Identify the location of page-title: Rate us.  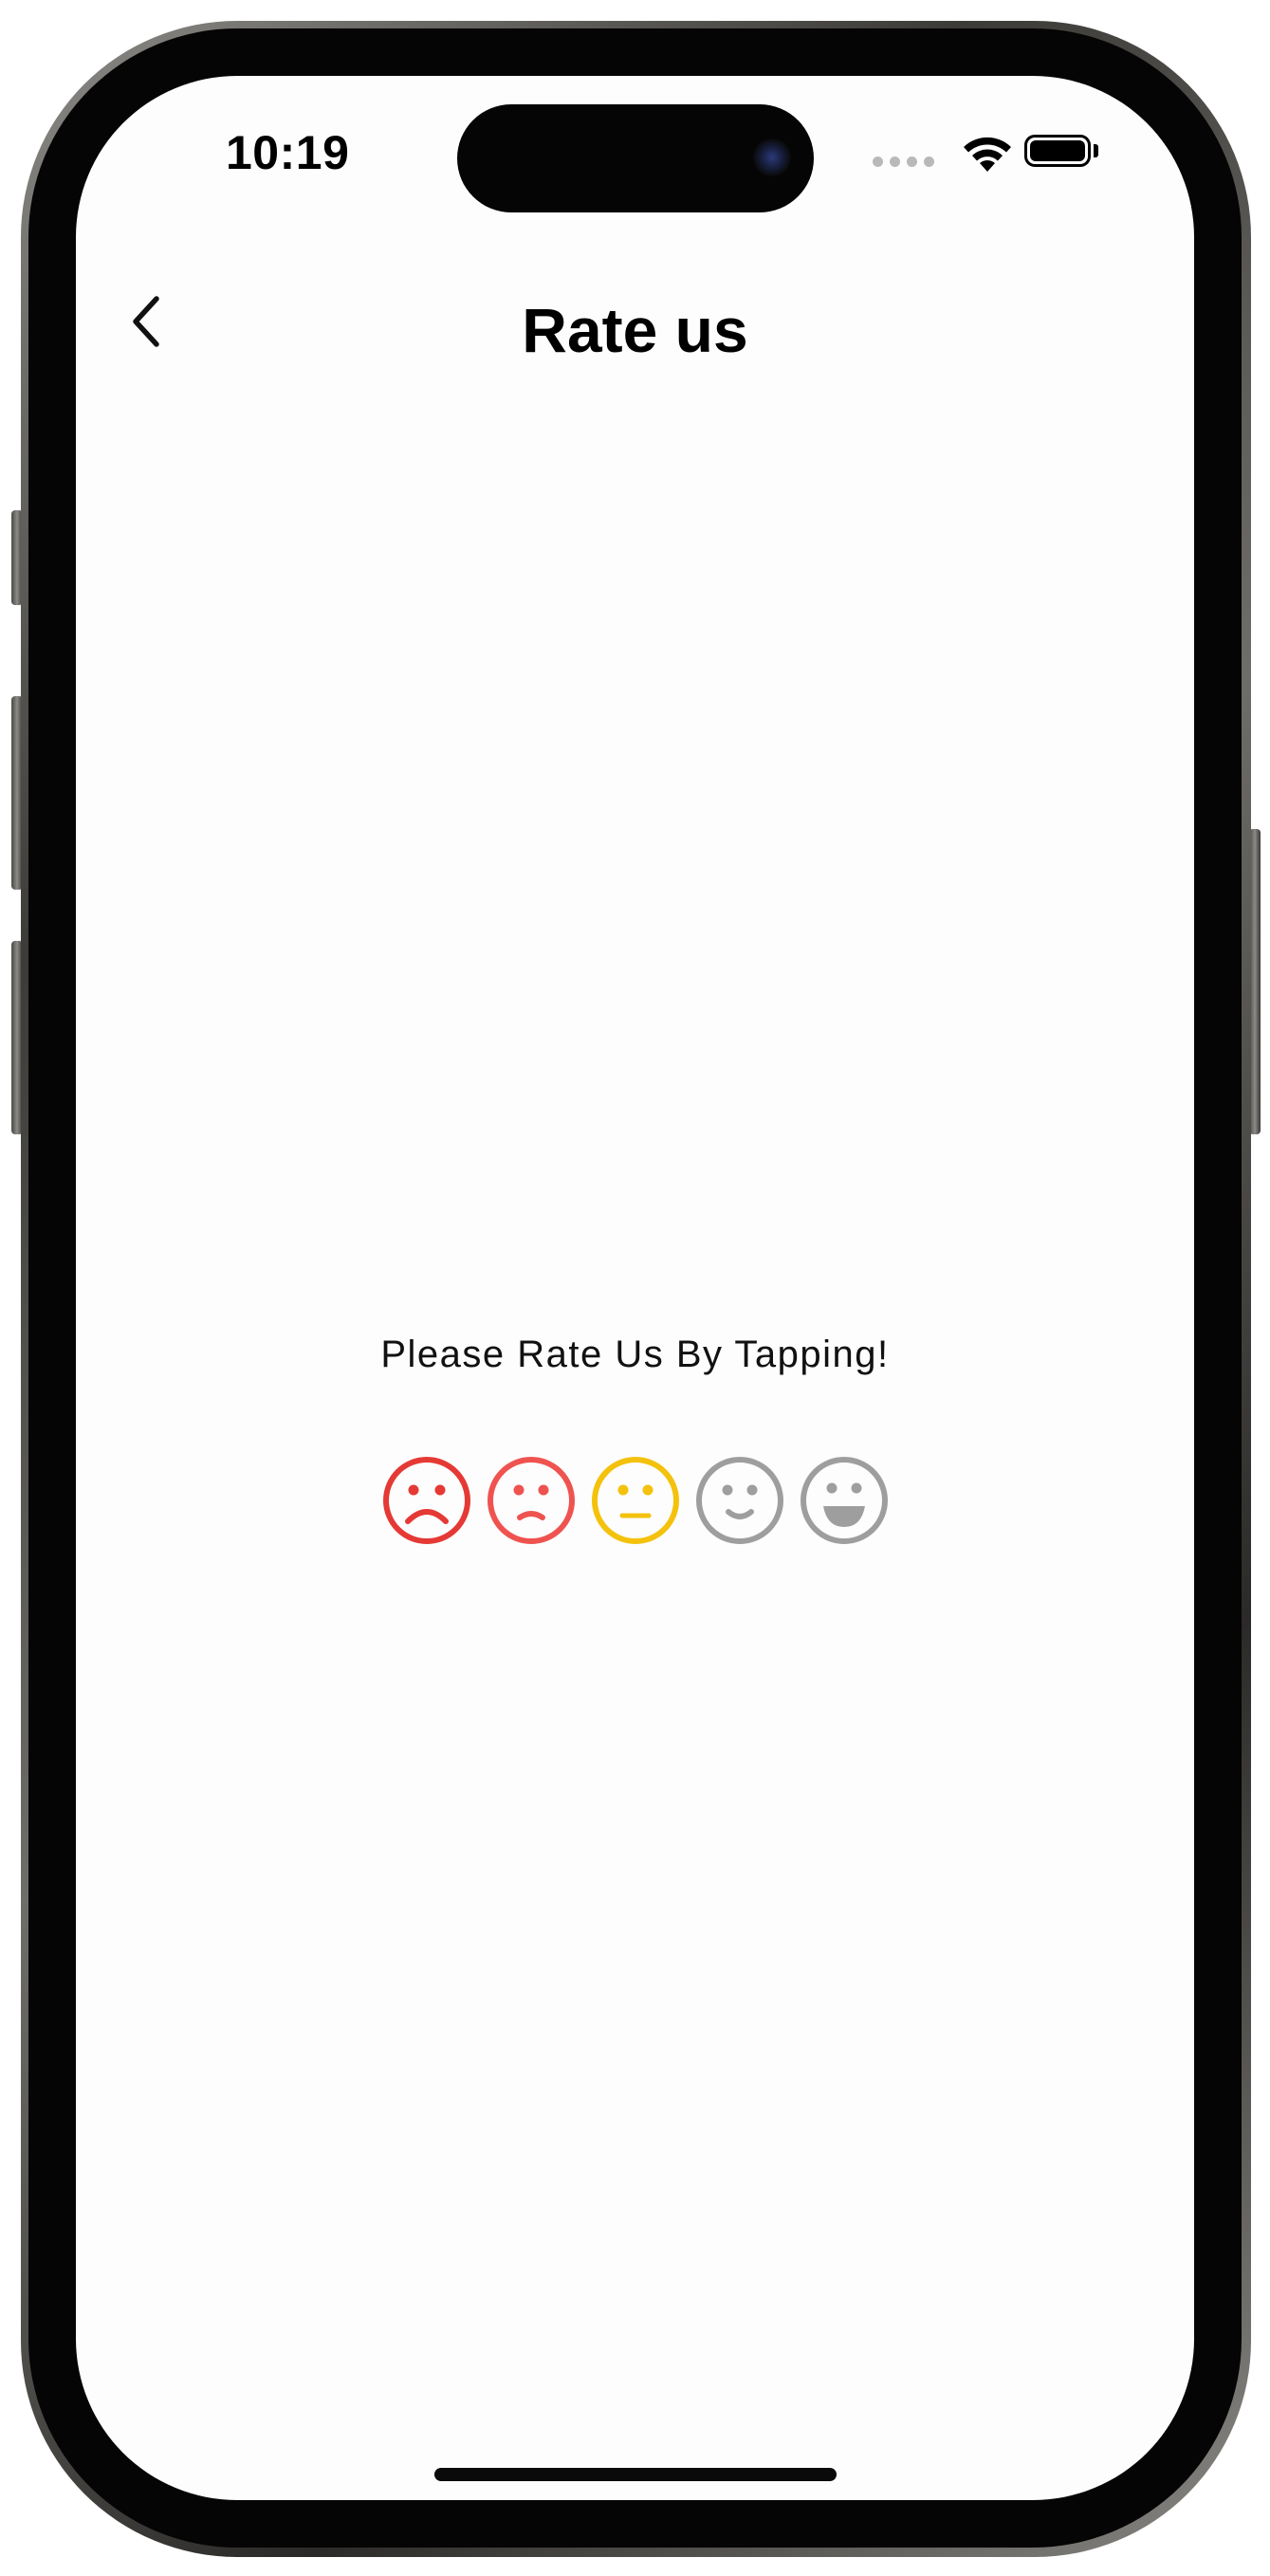
(635, 330).